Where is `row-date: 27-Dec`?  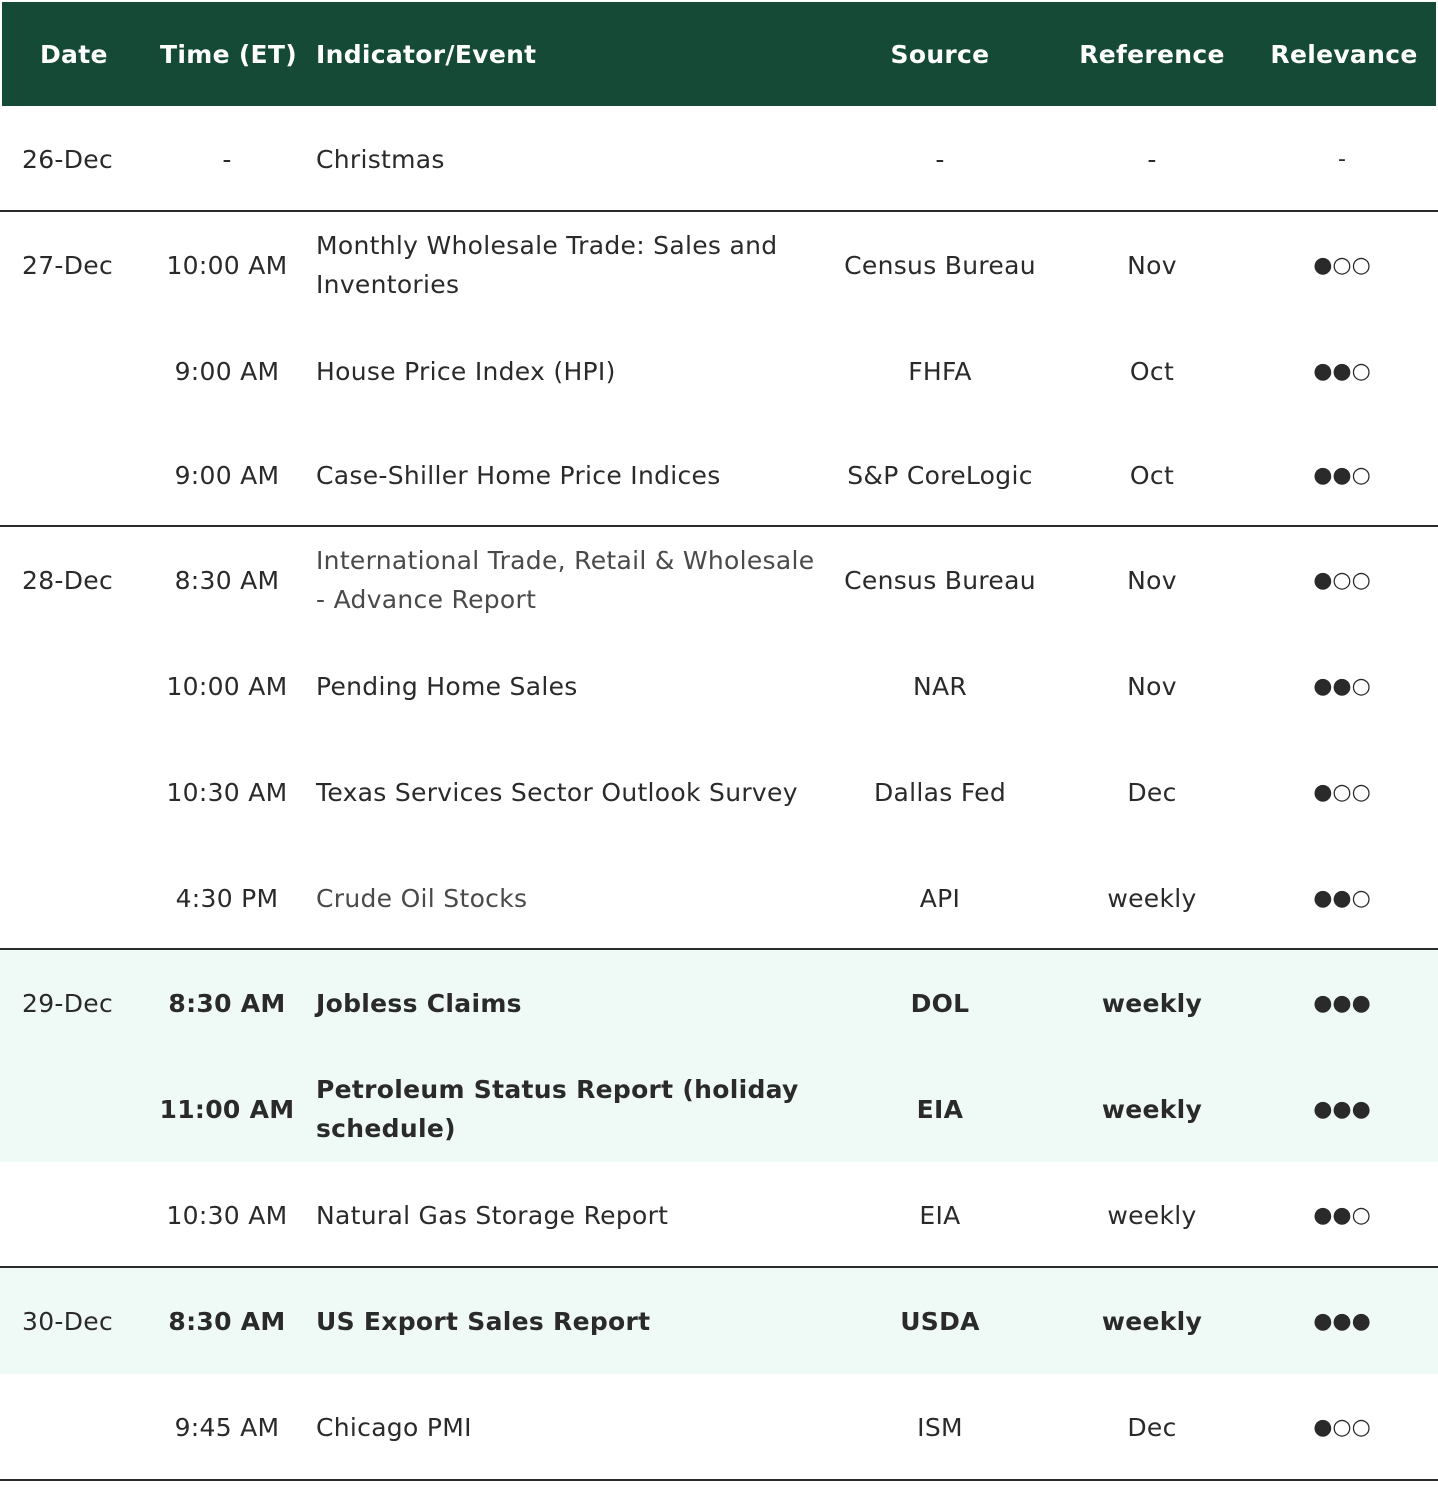
row-date: 27-Dec is located at coordinates (68, 265).